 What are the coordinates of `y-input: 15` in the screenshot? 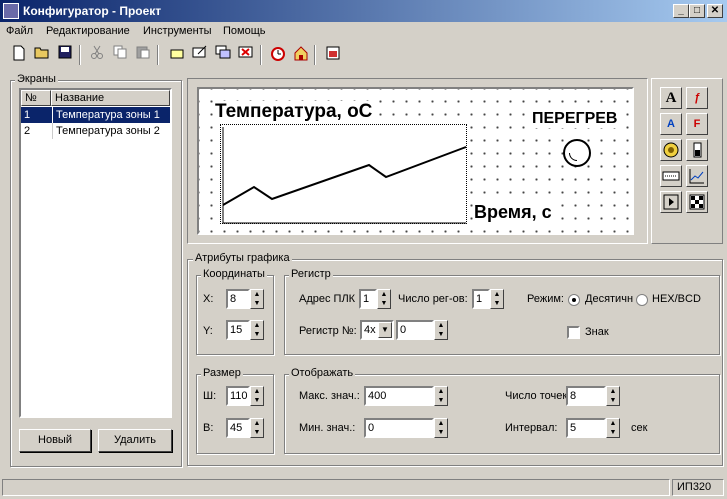 It's located at (238, 330).